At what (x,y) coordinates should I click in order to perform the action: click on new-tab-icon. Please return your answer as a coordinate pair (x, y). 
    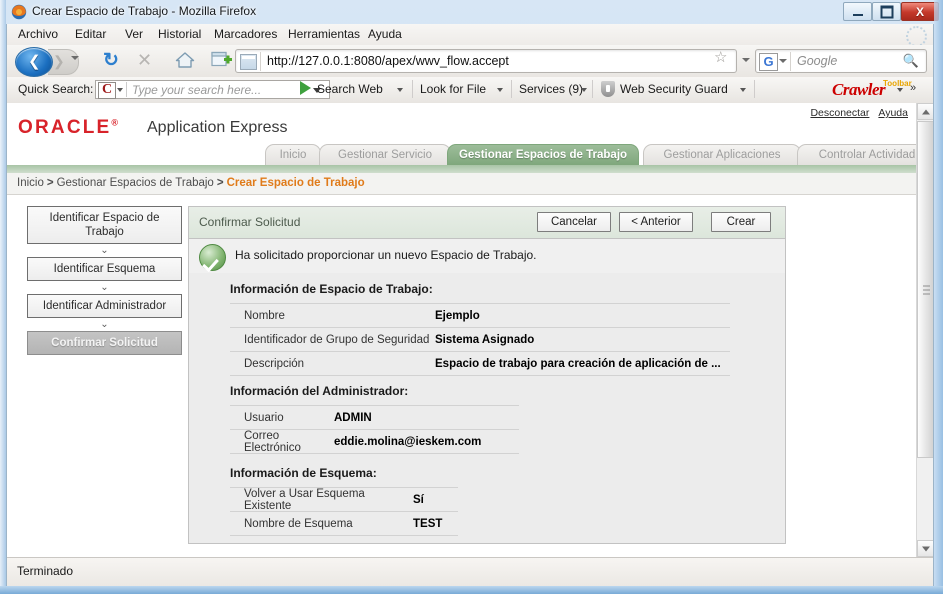
    Looking at the image, I should click on (222, 62).